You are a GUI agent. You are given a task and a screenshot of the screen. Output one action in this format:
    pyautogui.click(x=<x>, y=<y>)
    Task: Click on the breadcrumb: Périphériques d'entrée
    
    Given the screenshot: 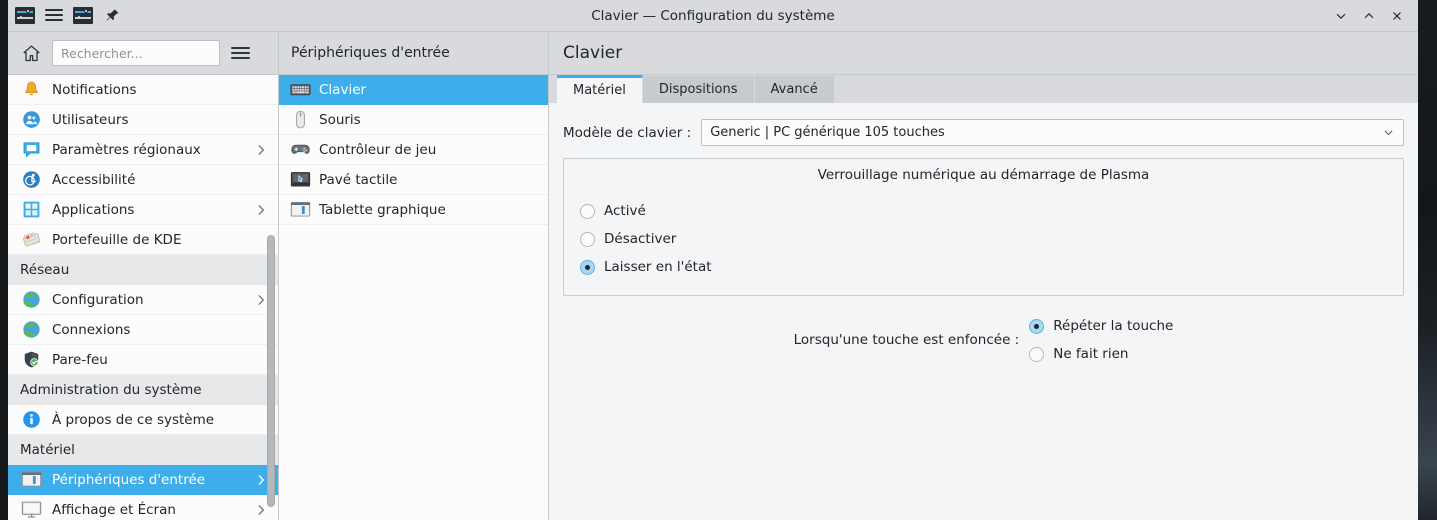 What is the action you would take?
    pyautogui.click(x=413, y=53)
    